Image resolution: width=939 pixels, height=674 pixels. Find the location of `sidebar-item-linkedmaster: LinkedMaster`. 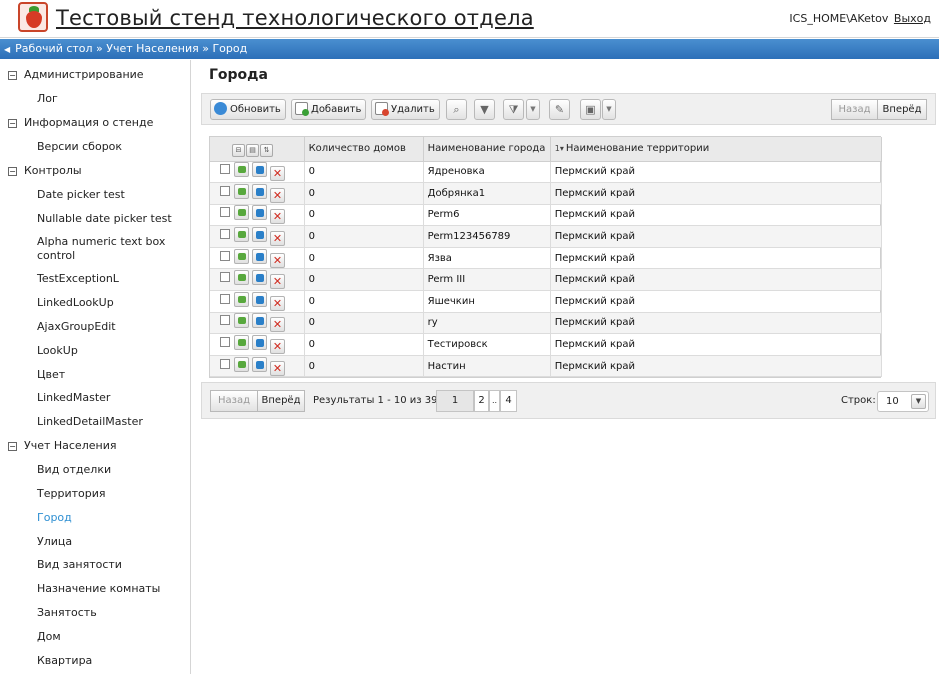

sidebar-item-linkedmaster: LinkedMaster is located at coordinates (111, 398).